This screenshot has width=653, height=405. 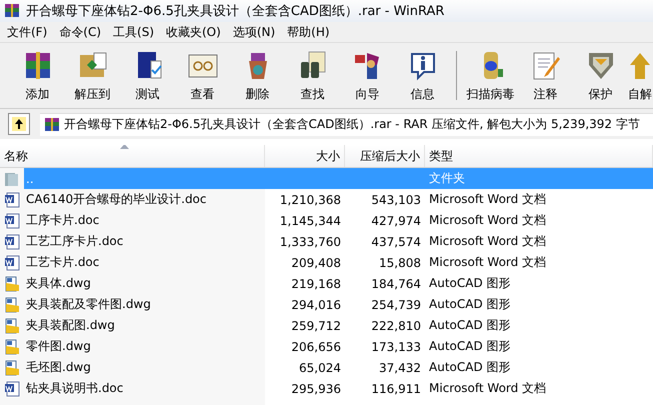 What do you see at coordinates (124, 147) in the screenshot?
I see `sort-arrow-icon` at bounding box center [124, 147].